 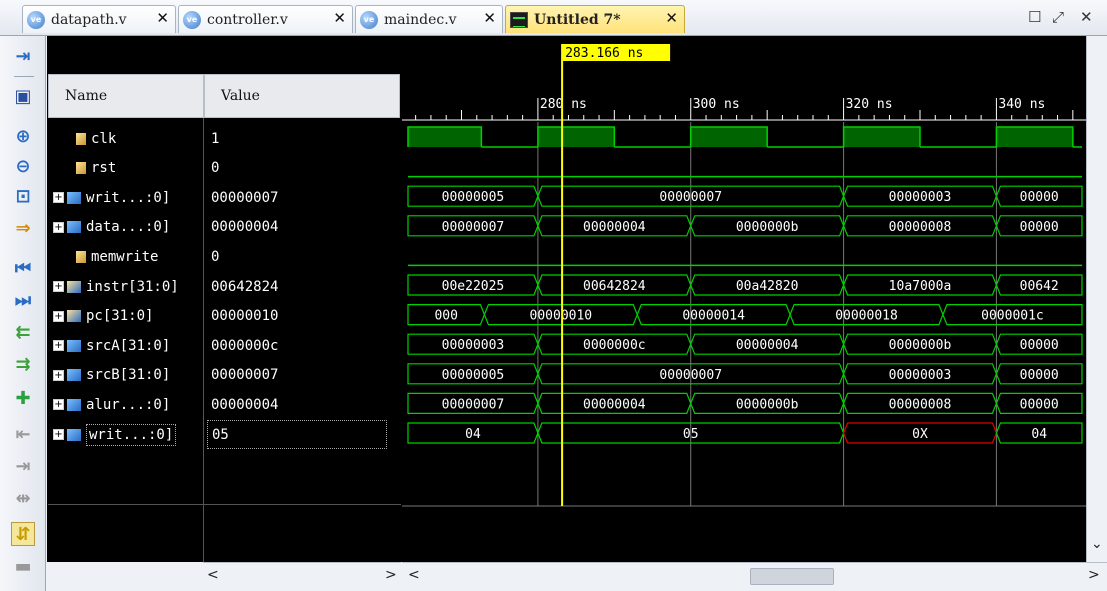 What do you see at coordinates (297, 434) in the screenshot?
I see `signal-value: 05` at bounding box center [297, 434].